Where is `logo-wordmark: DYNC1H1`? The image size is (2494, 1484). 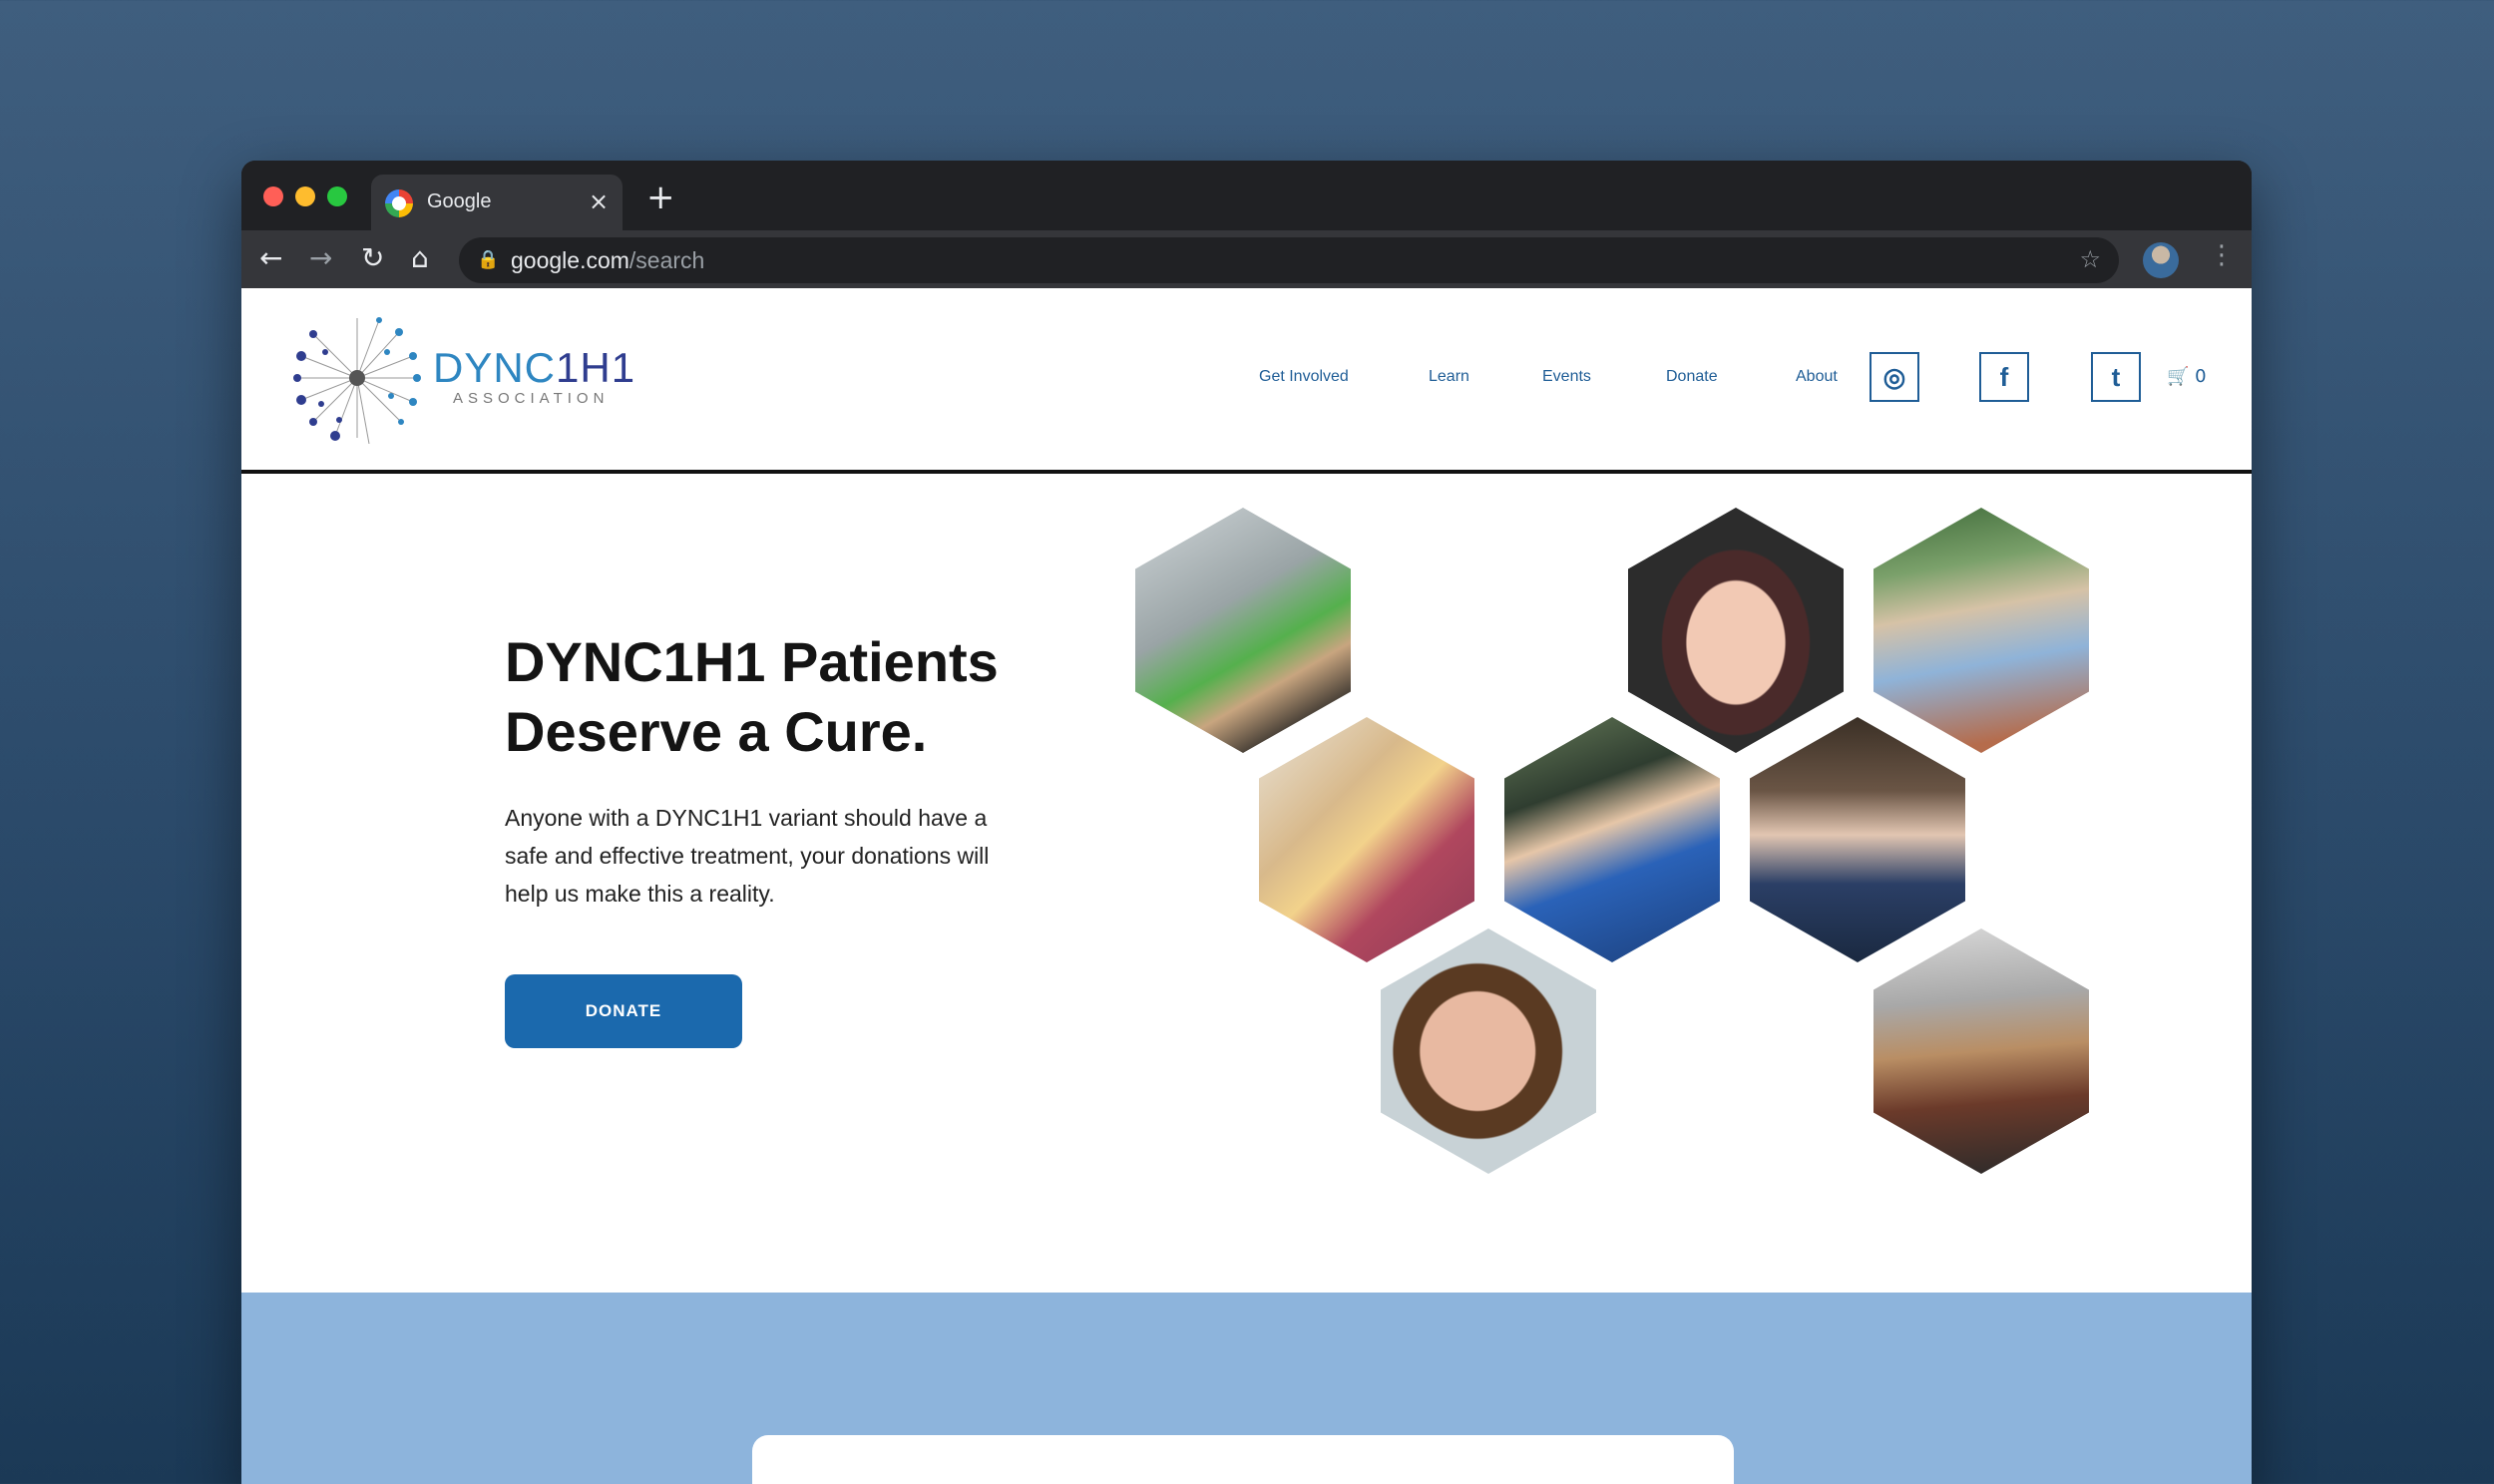
logo-wordmark: DYNC1H1 is located at coordinates (534, 368).